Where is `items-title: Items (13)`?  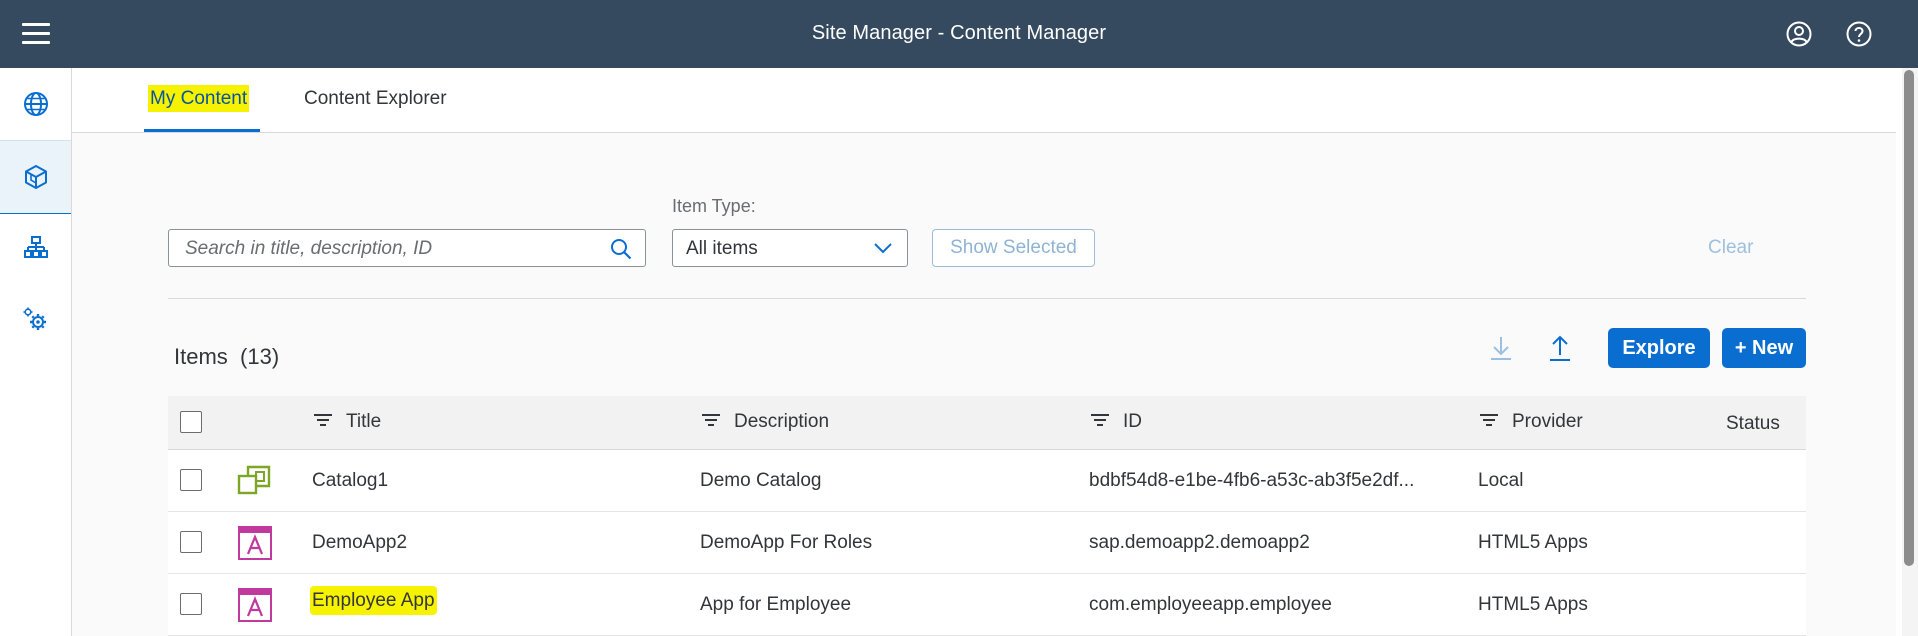 items-title: Items (13) is located at coordinates (226, 357).